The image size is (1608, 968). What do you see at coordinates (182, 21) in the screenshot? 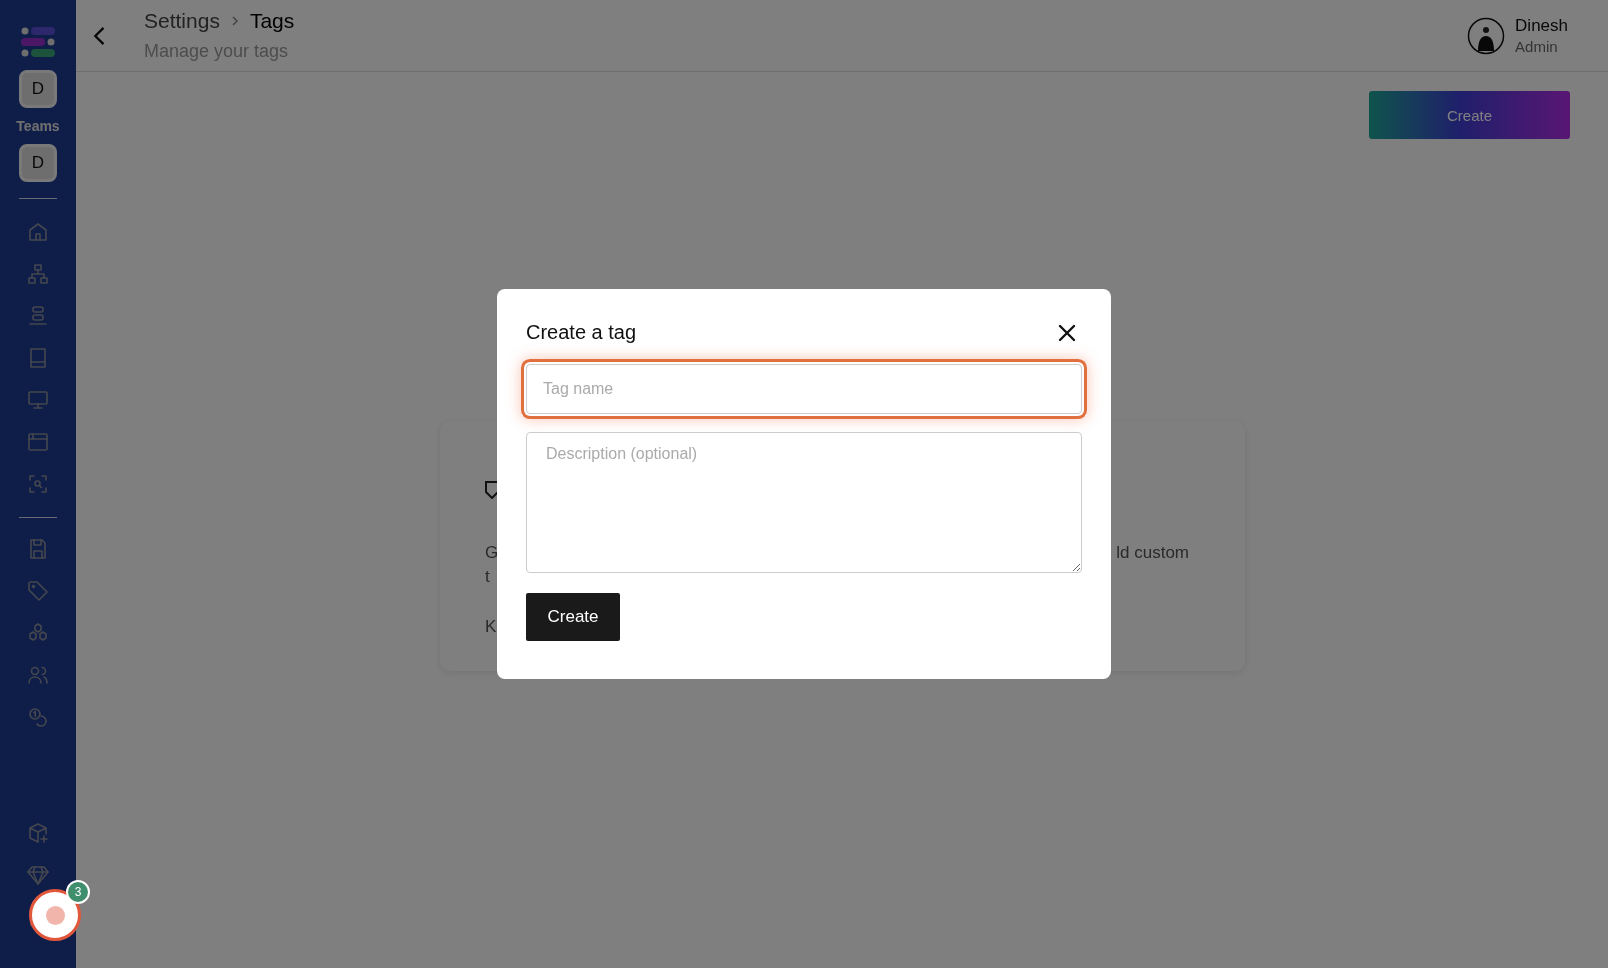
I see `breadcrumb-link: Settings` at bounding box center [182, 21].